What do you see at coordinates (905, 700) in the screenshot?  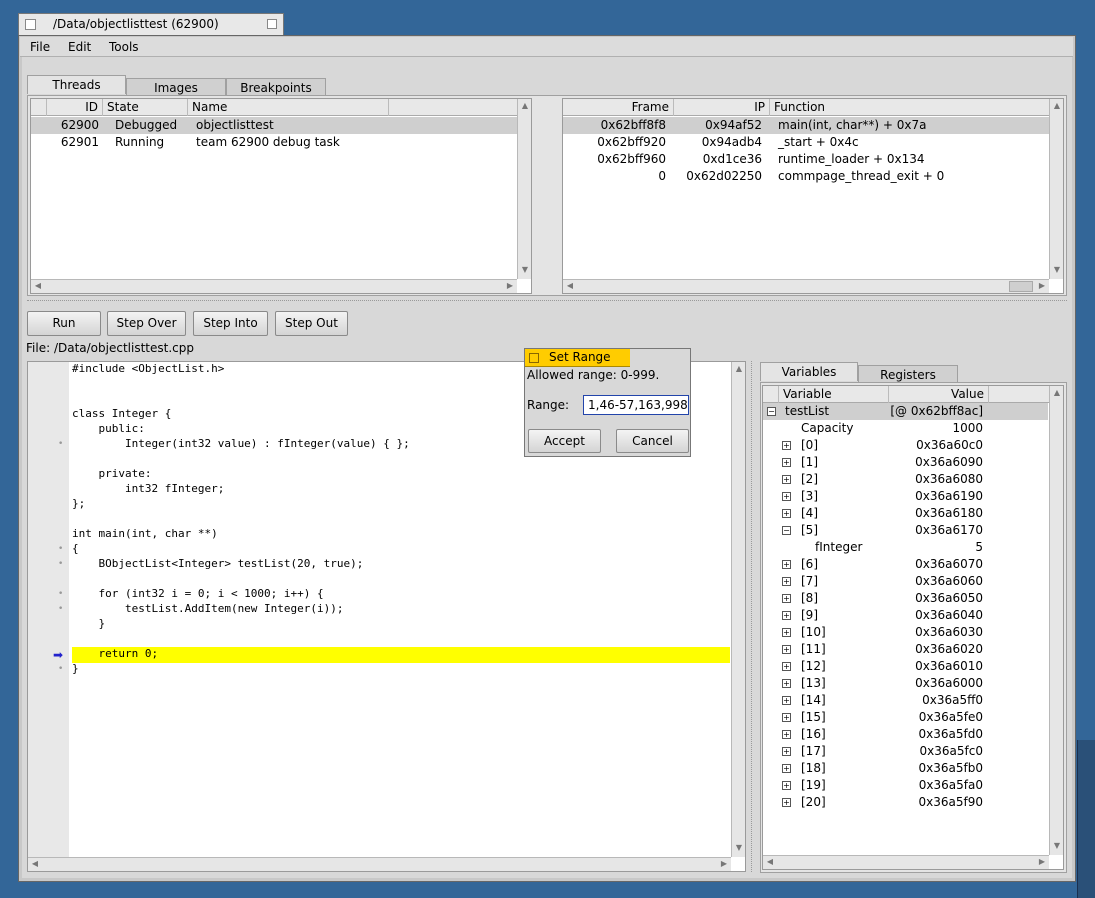 I see `tree-row: + [14] 0x36a5ff0` at bounding box center [905, 700].